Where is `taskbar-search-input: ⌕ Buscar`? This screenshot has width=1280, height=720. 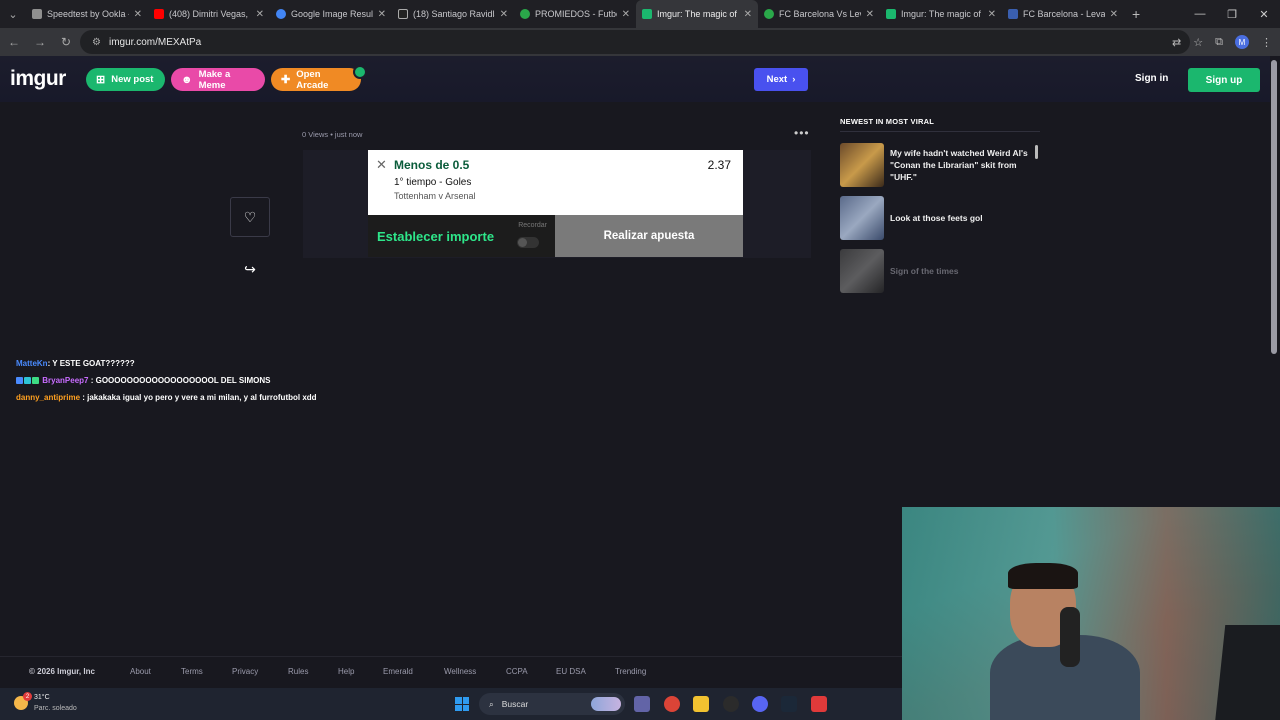 taskbar-search-input: ⌕ Buscar is located at coordinates (552, 704).